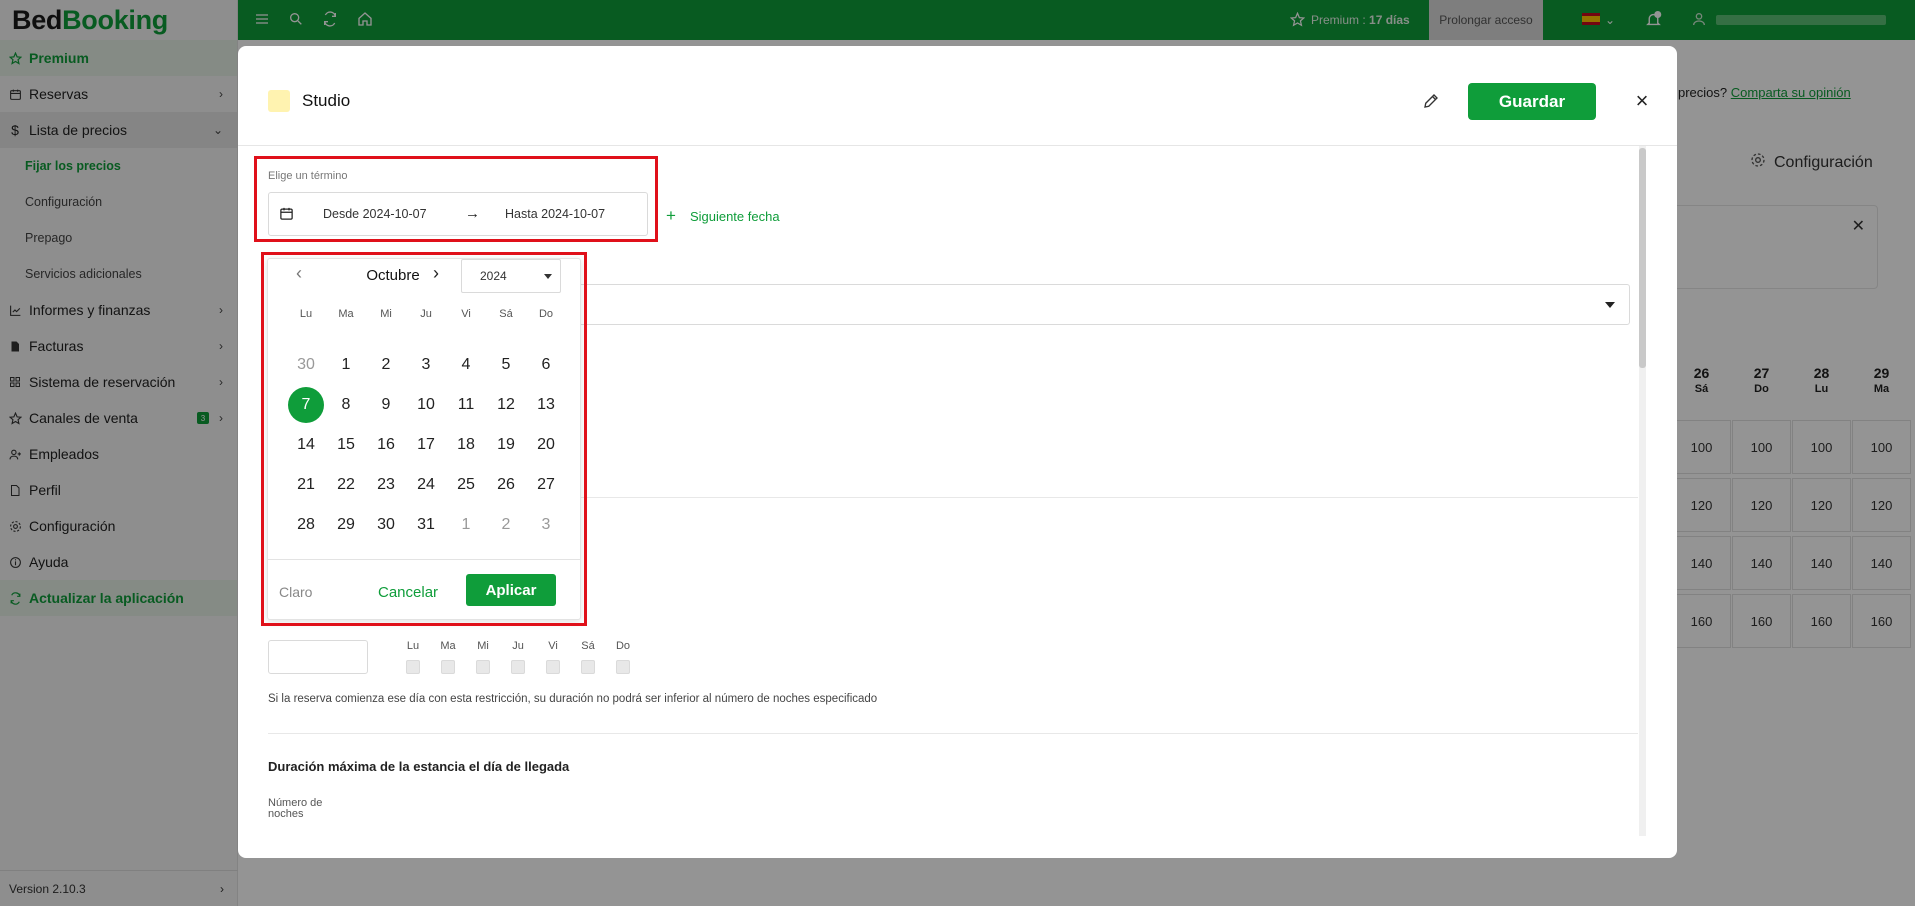  What do you see at coordinates (957, 96) in the screenshot?
I see `modal-header: Studio Guardar ×` at bounding box center [957, 96].